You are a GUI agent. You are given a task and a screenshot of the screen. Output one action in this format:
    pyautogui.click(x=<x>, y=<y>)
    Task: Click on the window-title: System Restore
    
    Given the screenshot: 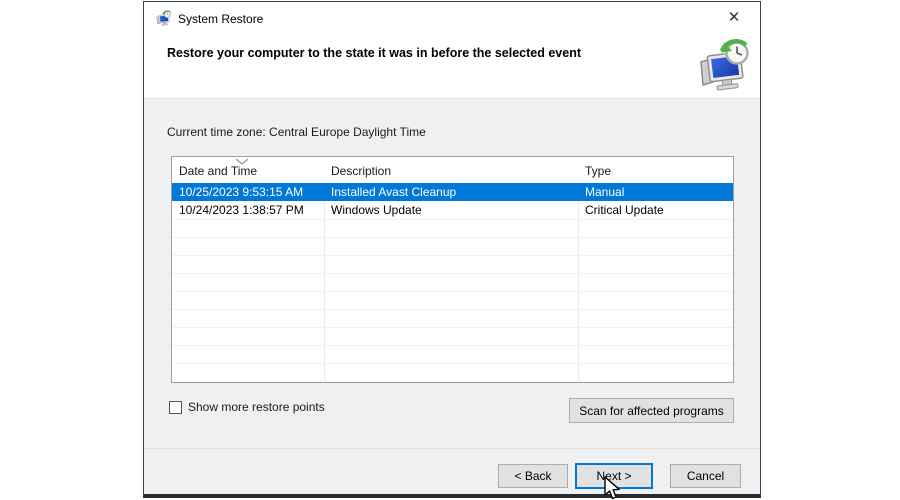 What is the action you would take?
    pyautogui.click(x=221, y=19)
    